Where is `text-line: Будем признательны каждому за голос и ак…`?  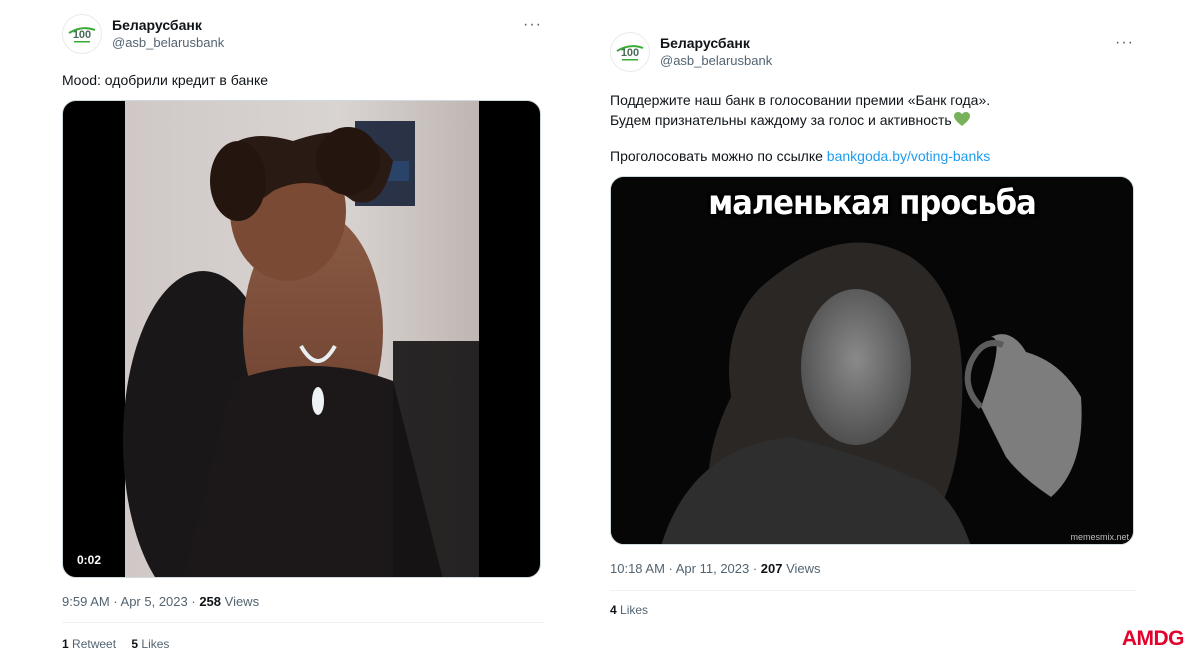 text-line: Будем признательны каждому за голос и ак… is located at coordinates (781, 120).